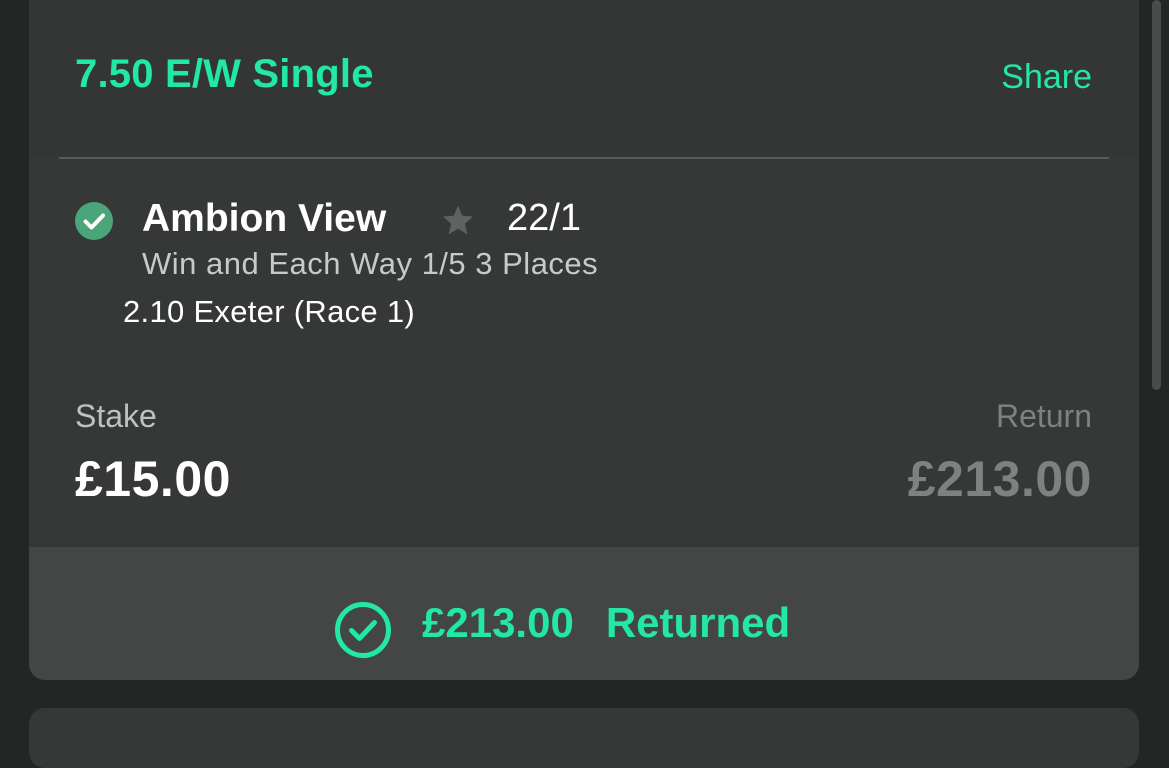 The image size is (1169, 768). What do you see at coordinates (94, 221) in the screenshot?
I see `check-circle-icon` at bounding box center [94, 221].